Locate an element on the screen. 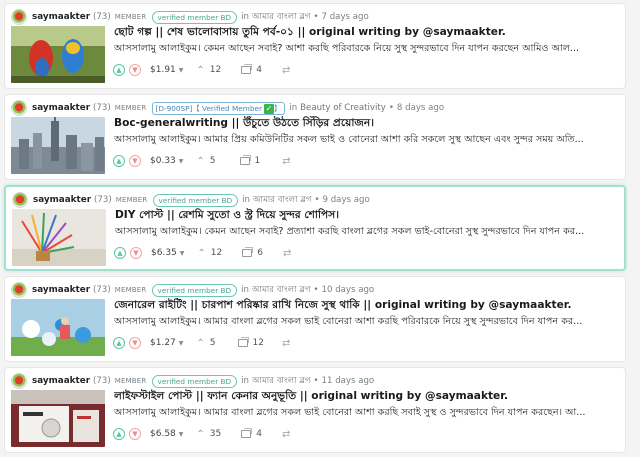 This screenshot has height=457, width=640. community-link: Beauty of Creativity is located at coordinates (343, 108).